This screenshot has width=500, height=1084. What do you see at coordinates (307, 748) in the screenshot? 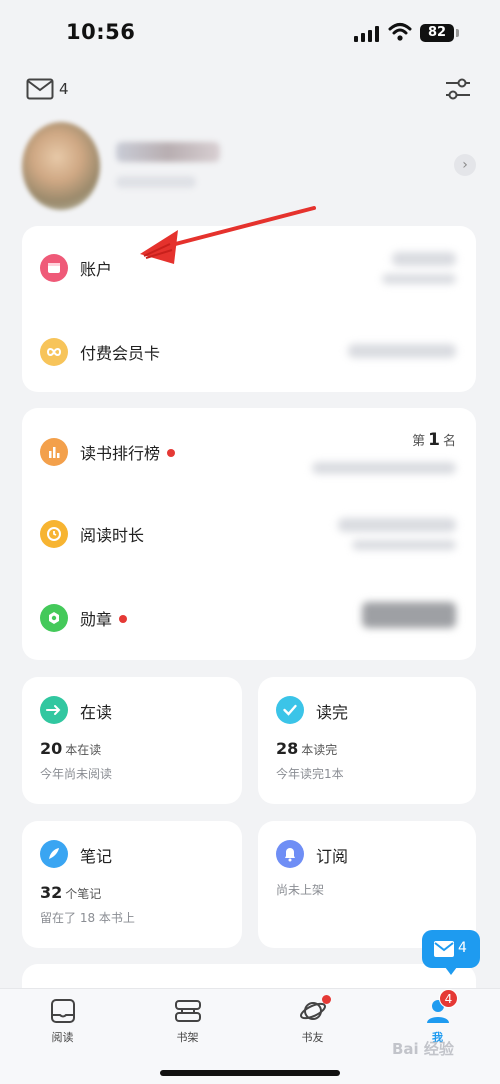
I see `finished-count-line: 28 本读完` at bounding box center [307, 748].